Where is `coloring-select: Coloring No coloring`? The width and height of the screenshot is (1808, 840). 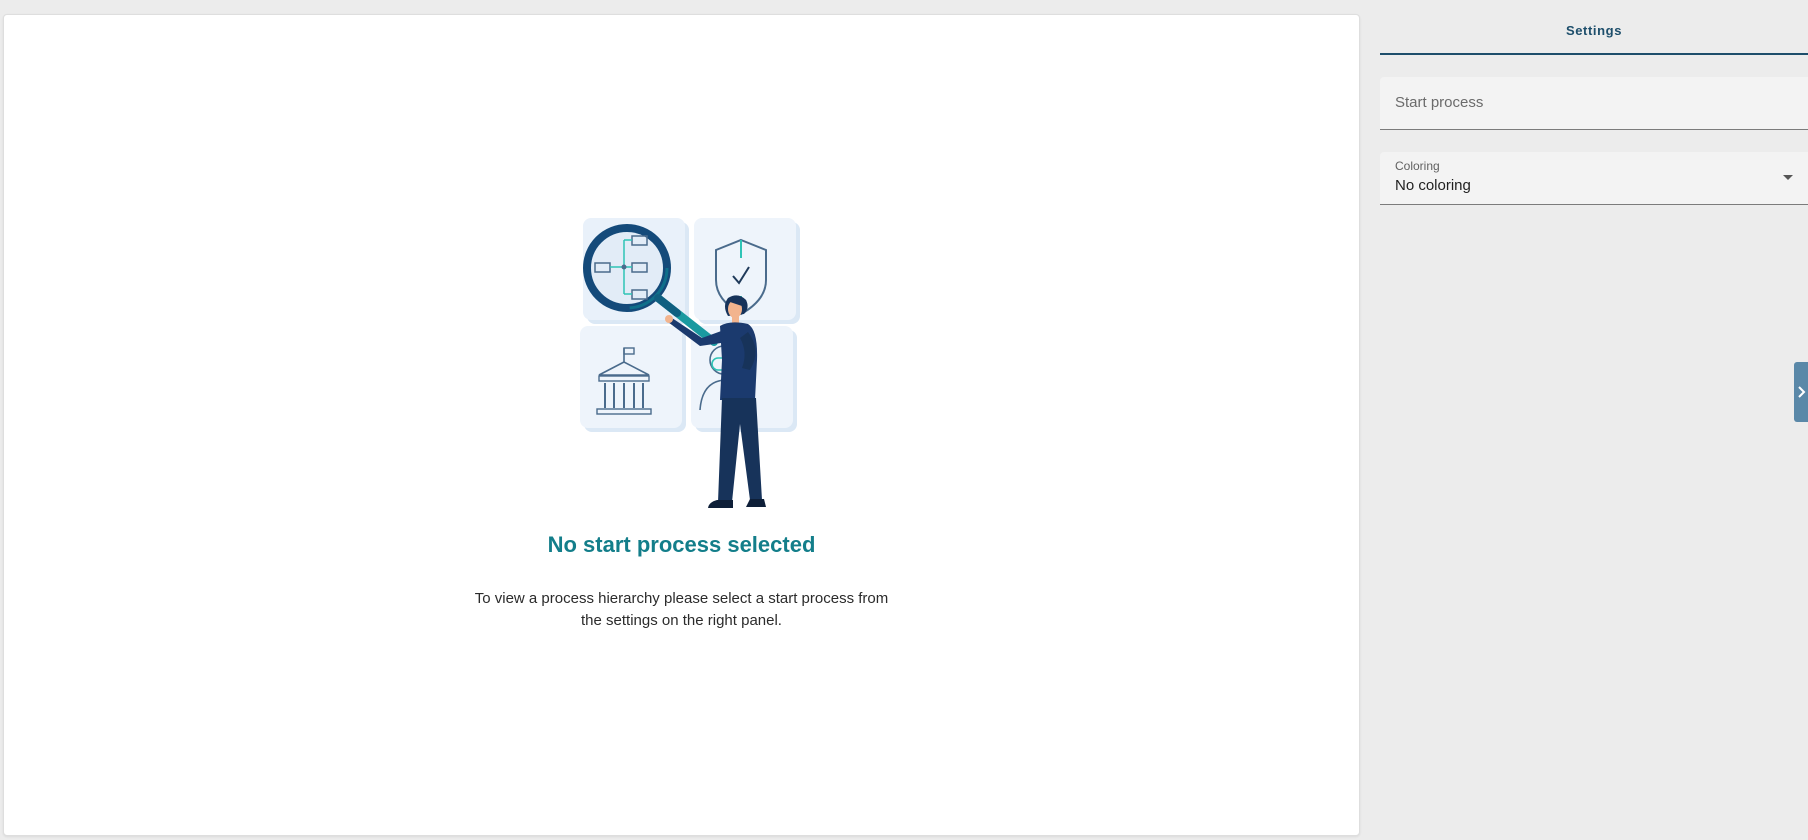 coloring-select: Coloring No coloring is located at coordinates (1594, 178).